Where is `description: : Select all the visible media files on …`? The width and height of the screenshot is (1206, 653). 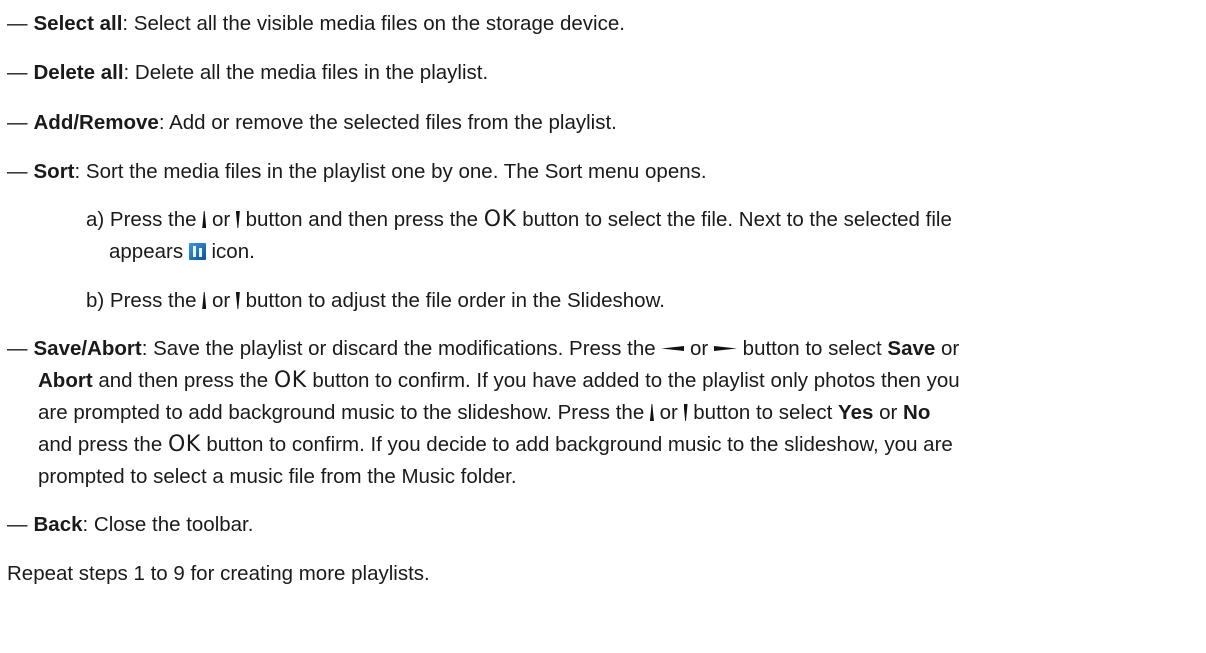
description: : Select all the visible media files on … is located at coordinates (373, 23).